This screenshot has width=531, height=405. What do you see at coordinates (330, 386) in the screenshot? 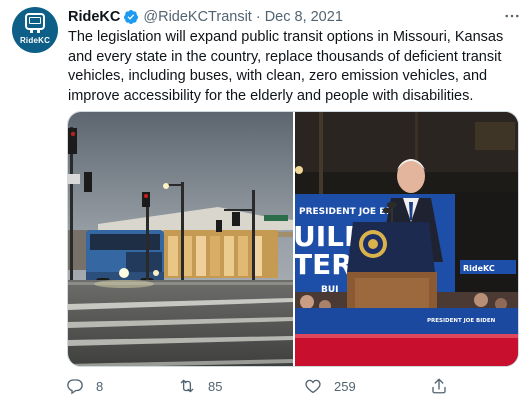
I see `like-button: 259` at bounding box center [330, 386].